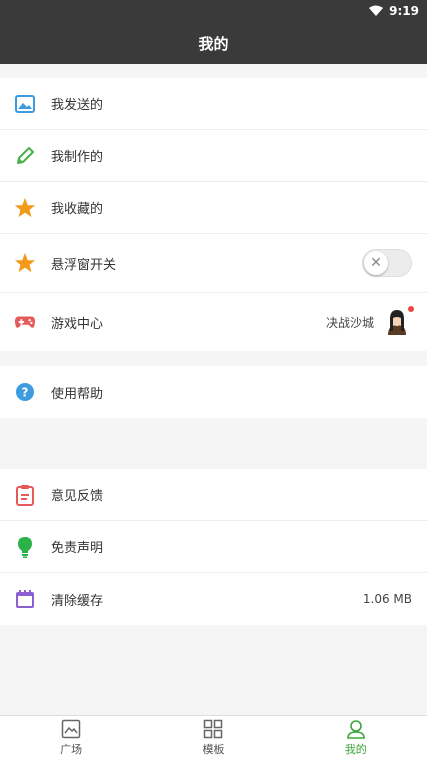  I want to click on menu-item-float-window: 悬浮窗开关 ✕, so click(213, 263).